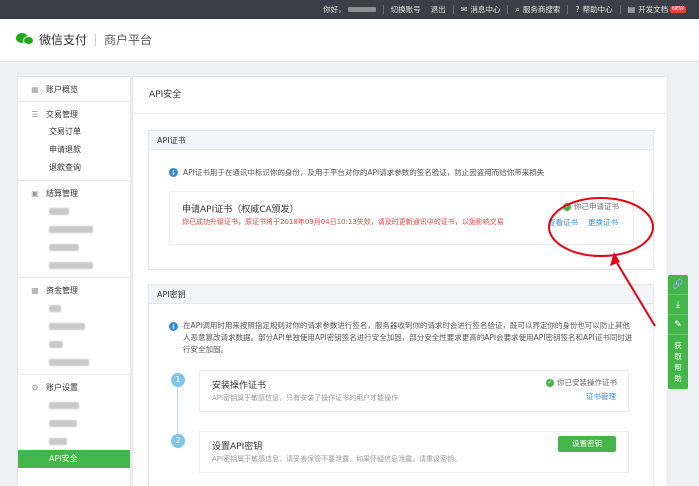  Describe the element at coordinates (62, 193) in the screenshot. I see `sidebar-group-label: 结算管理` at that location.